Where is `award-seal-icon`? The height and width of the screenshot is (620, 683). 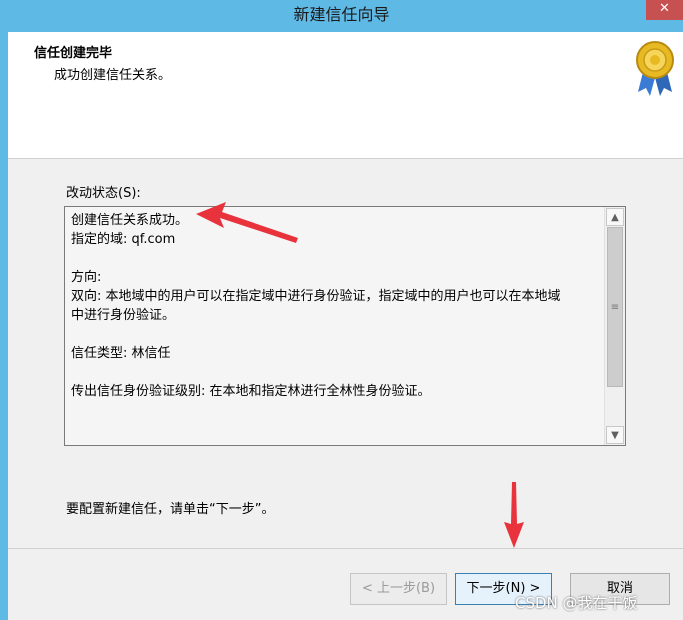 award-seal-icon is located at coordinates (655, 68).